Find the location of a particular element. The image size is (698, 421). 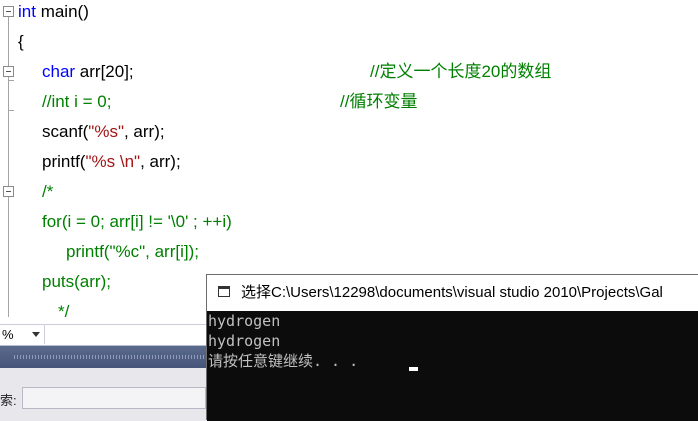

code-line: { is located at coordinates (349, 42).